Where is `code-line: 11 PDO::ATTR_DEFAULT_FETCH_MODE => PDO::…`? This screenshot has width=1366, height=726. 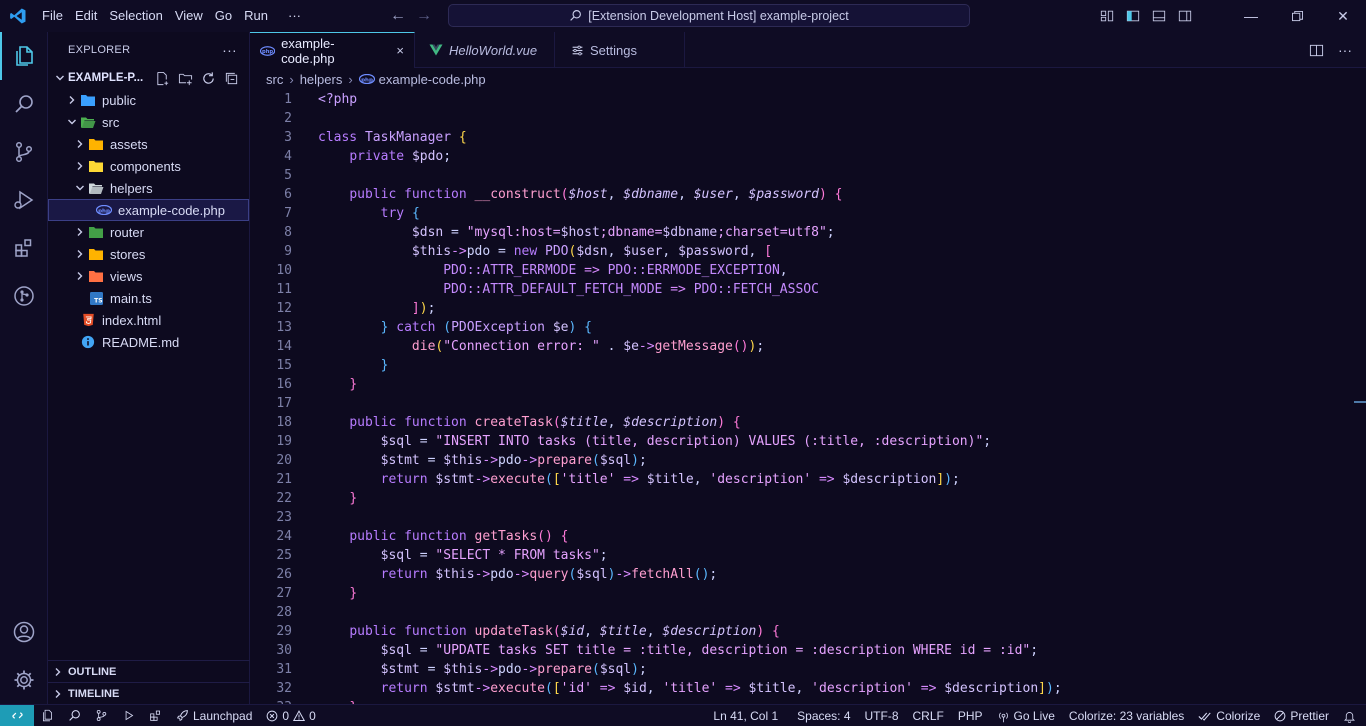 code-line: 11 PDO::ATTR_DEFAULT_FETCH_MODE => PDO::… is located at coordinates (800, 289).